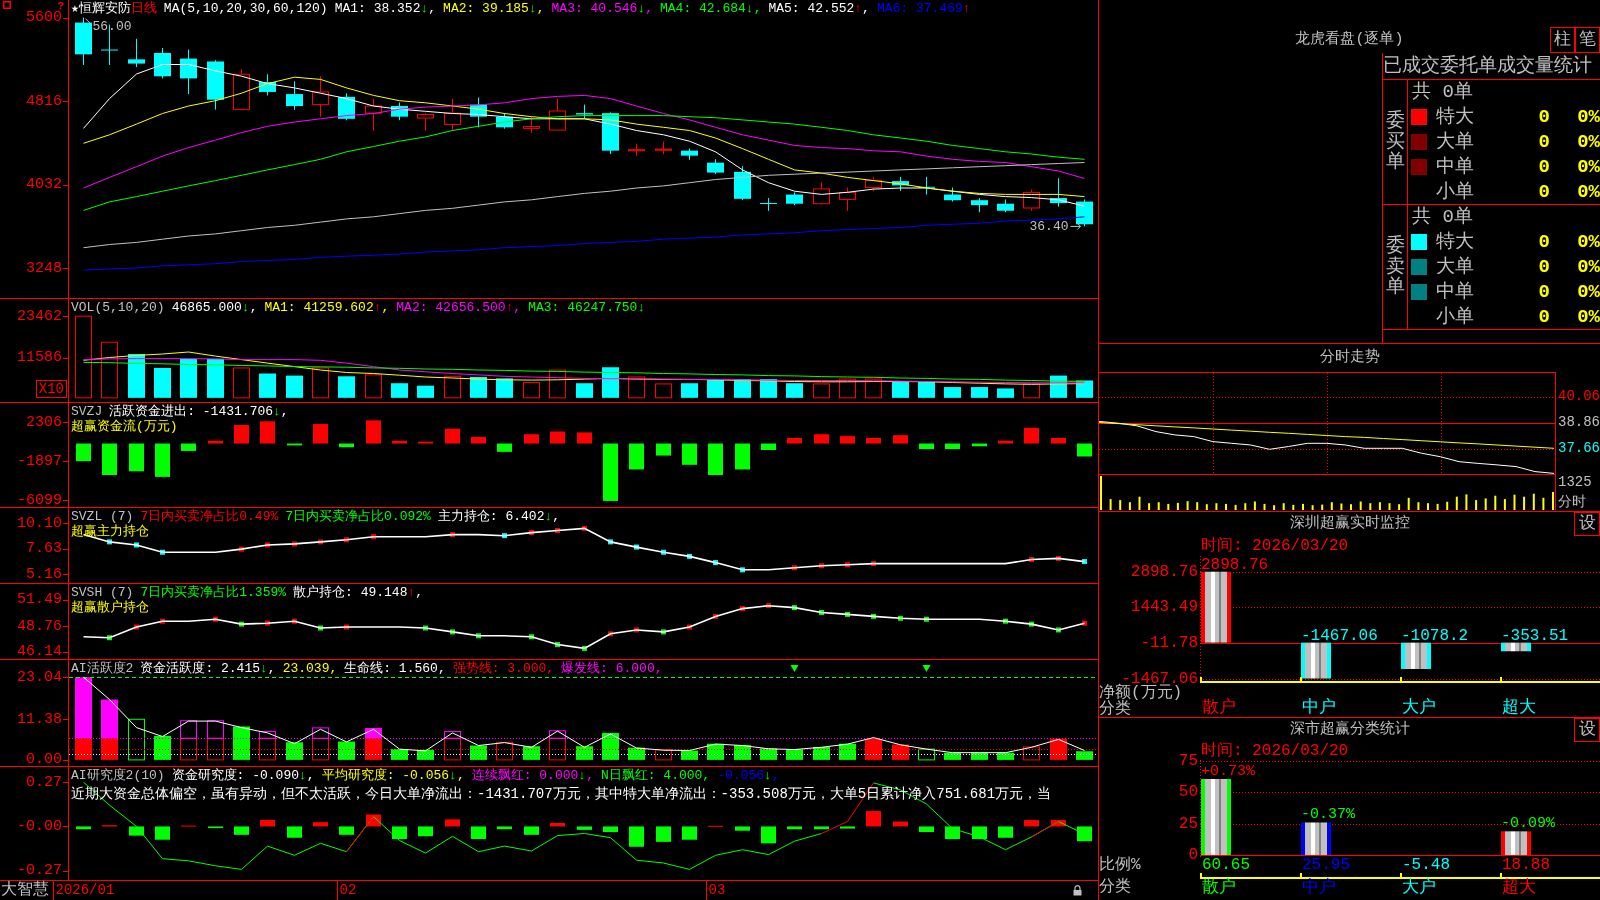 This screenshot has width=1600, height=900. Describe the element at coordinates (7, 5) in the screenshot. I see `square-icon` at that location.